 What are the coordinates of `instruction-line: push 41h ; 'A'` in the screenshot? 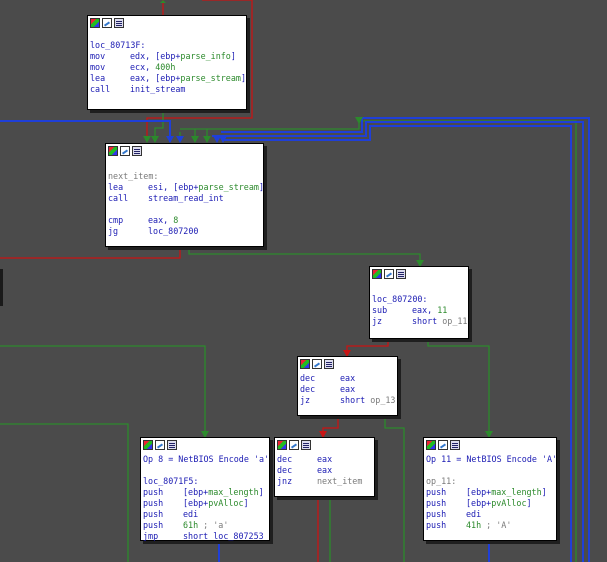 It's located at (490, 525).